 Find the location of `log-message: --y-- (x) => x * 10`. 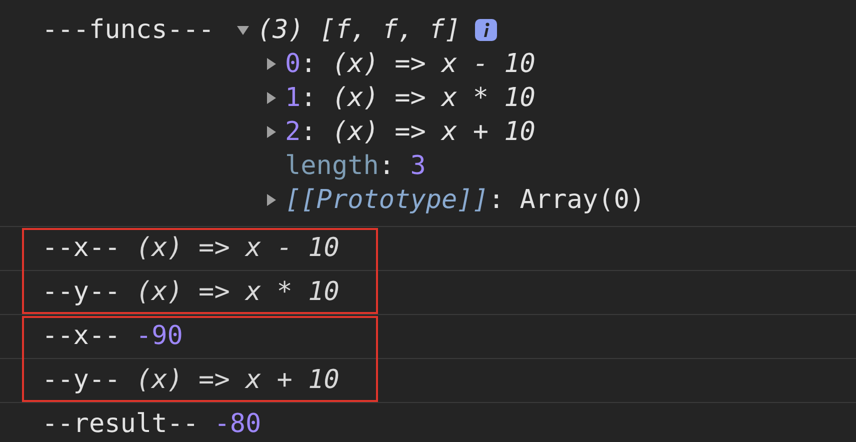

log-message: --y-- (x) => x * 10 is located at coordinates (191, 292).